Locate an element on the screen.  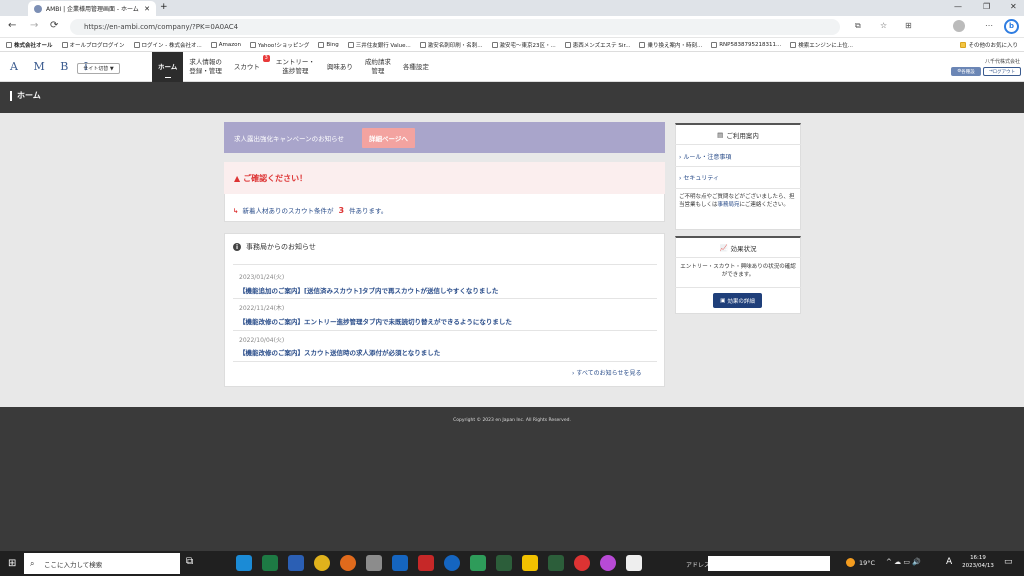
bookmark-5: Bing is located at coordinates (328, 44).